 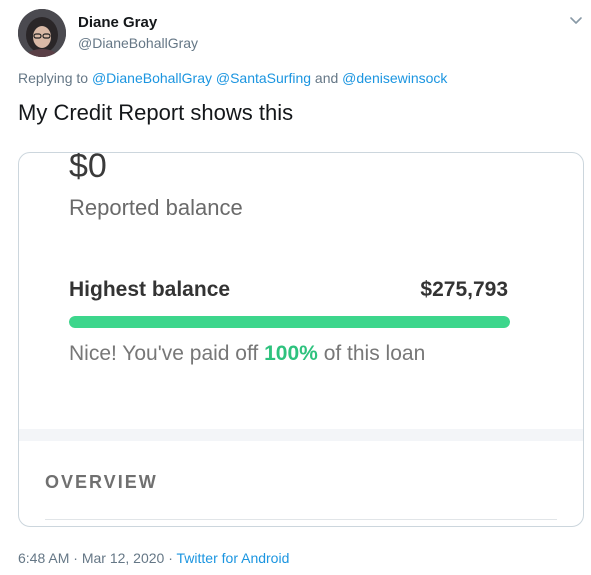 I want to click on tweet-source: Twitter for Android, so click(x=233, y=558).